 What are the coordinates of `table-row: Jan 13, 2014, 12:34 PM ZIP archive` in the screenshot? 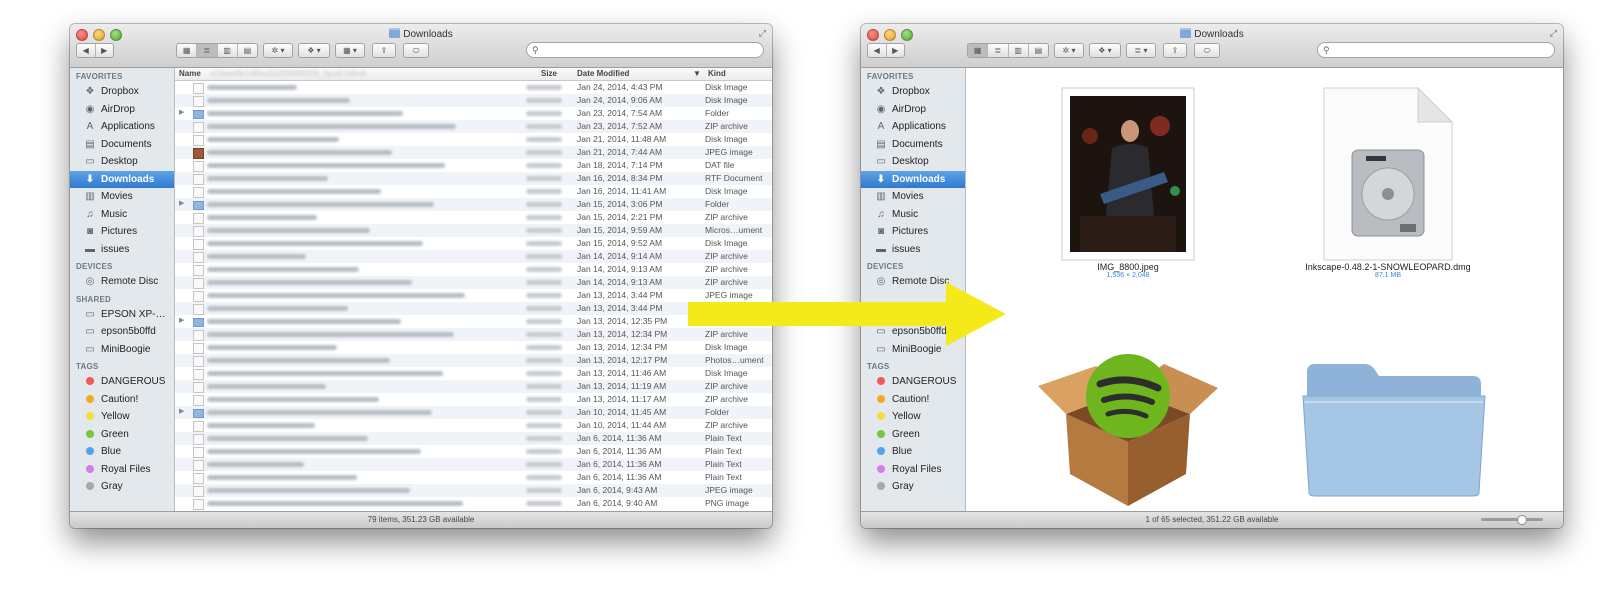 It's located at (473, 334).